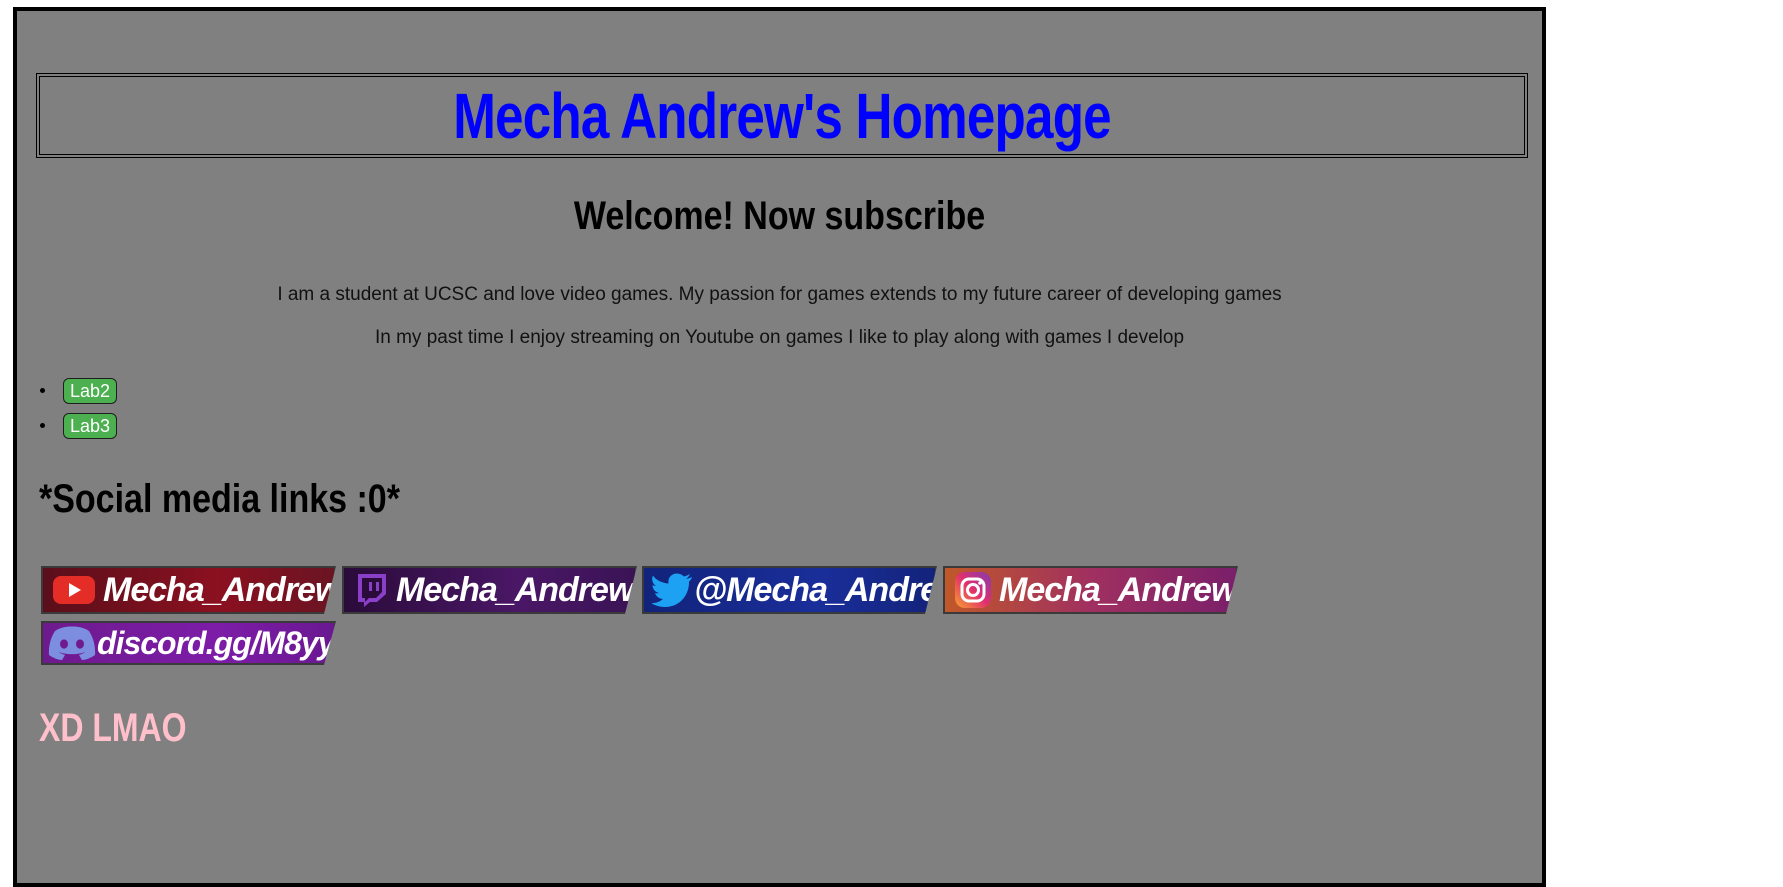 The height and width of the screenshot is (887, 1783). I want to click on discord-icon, so click(72, 643).